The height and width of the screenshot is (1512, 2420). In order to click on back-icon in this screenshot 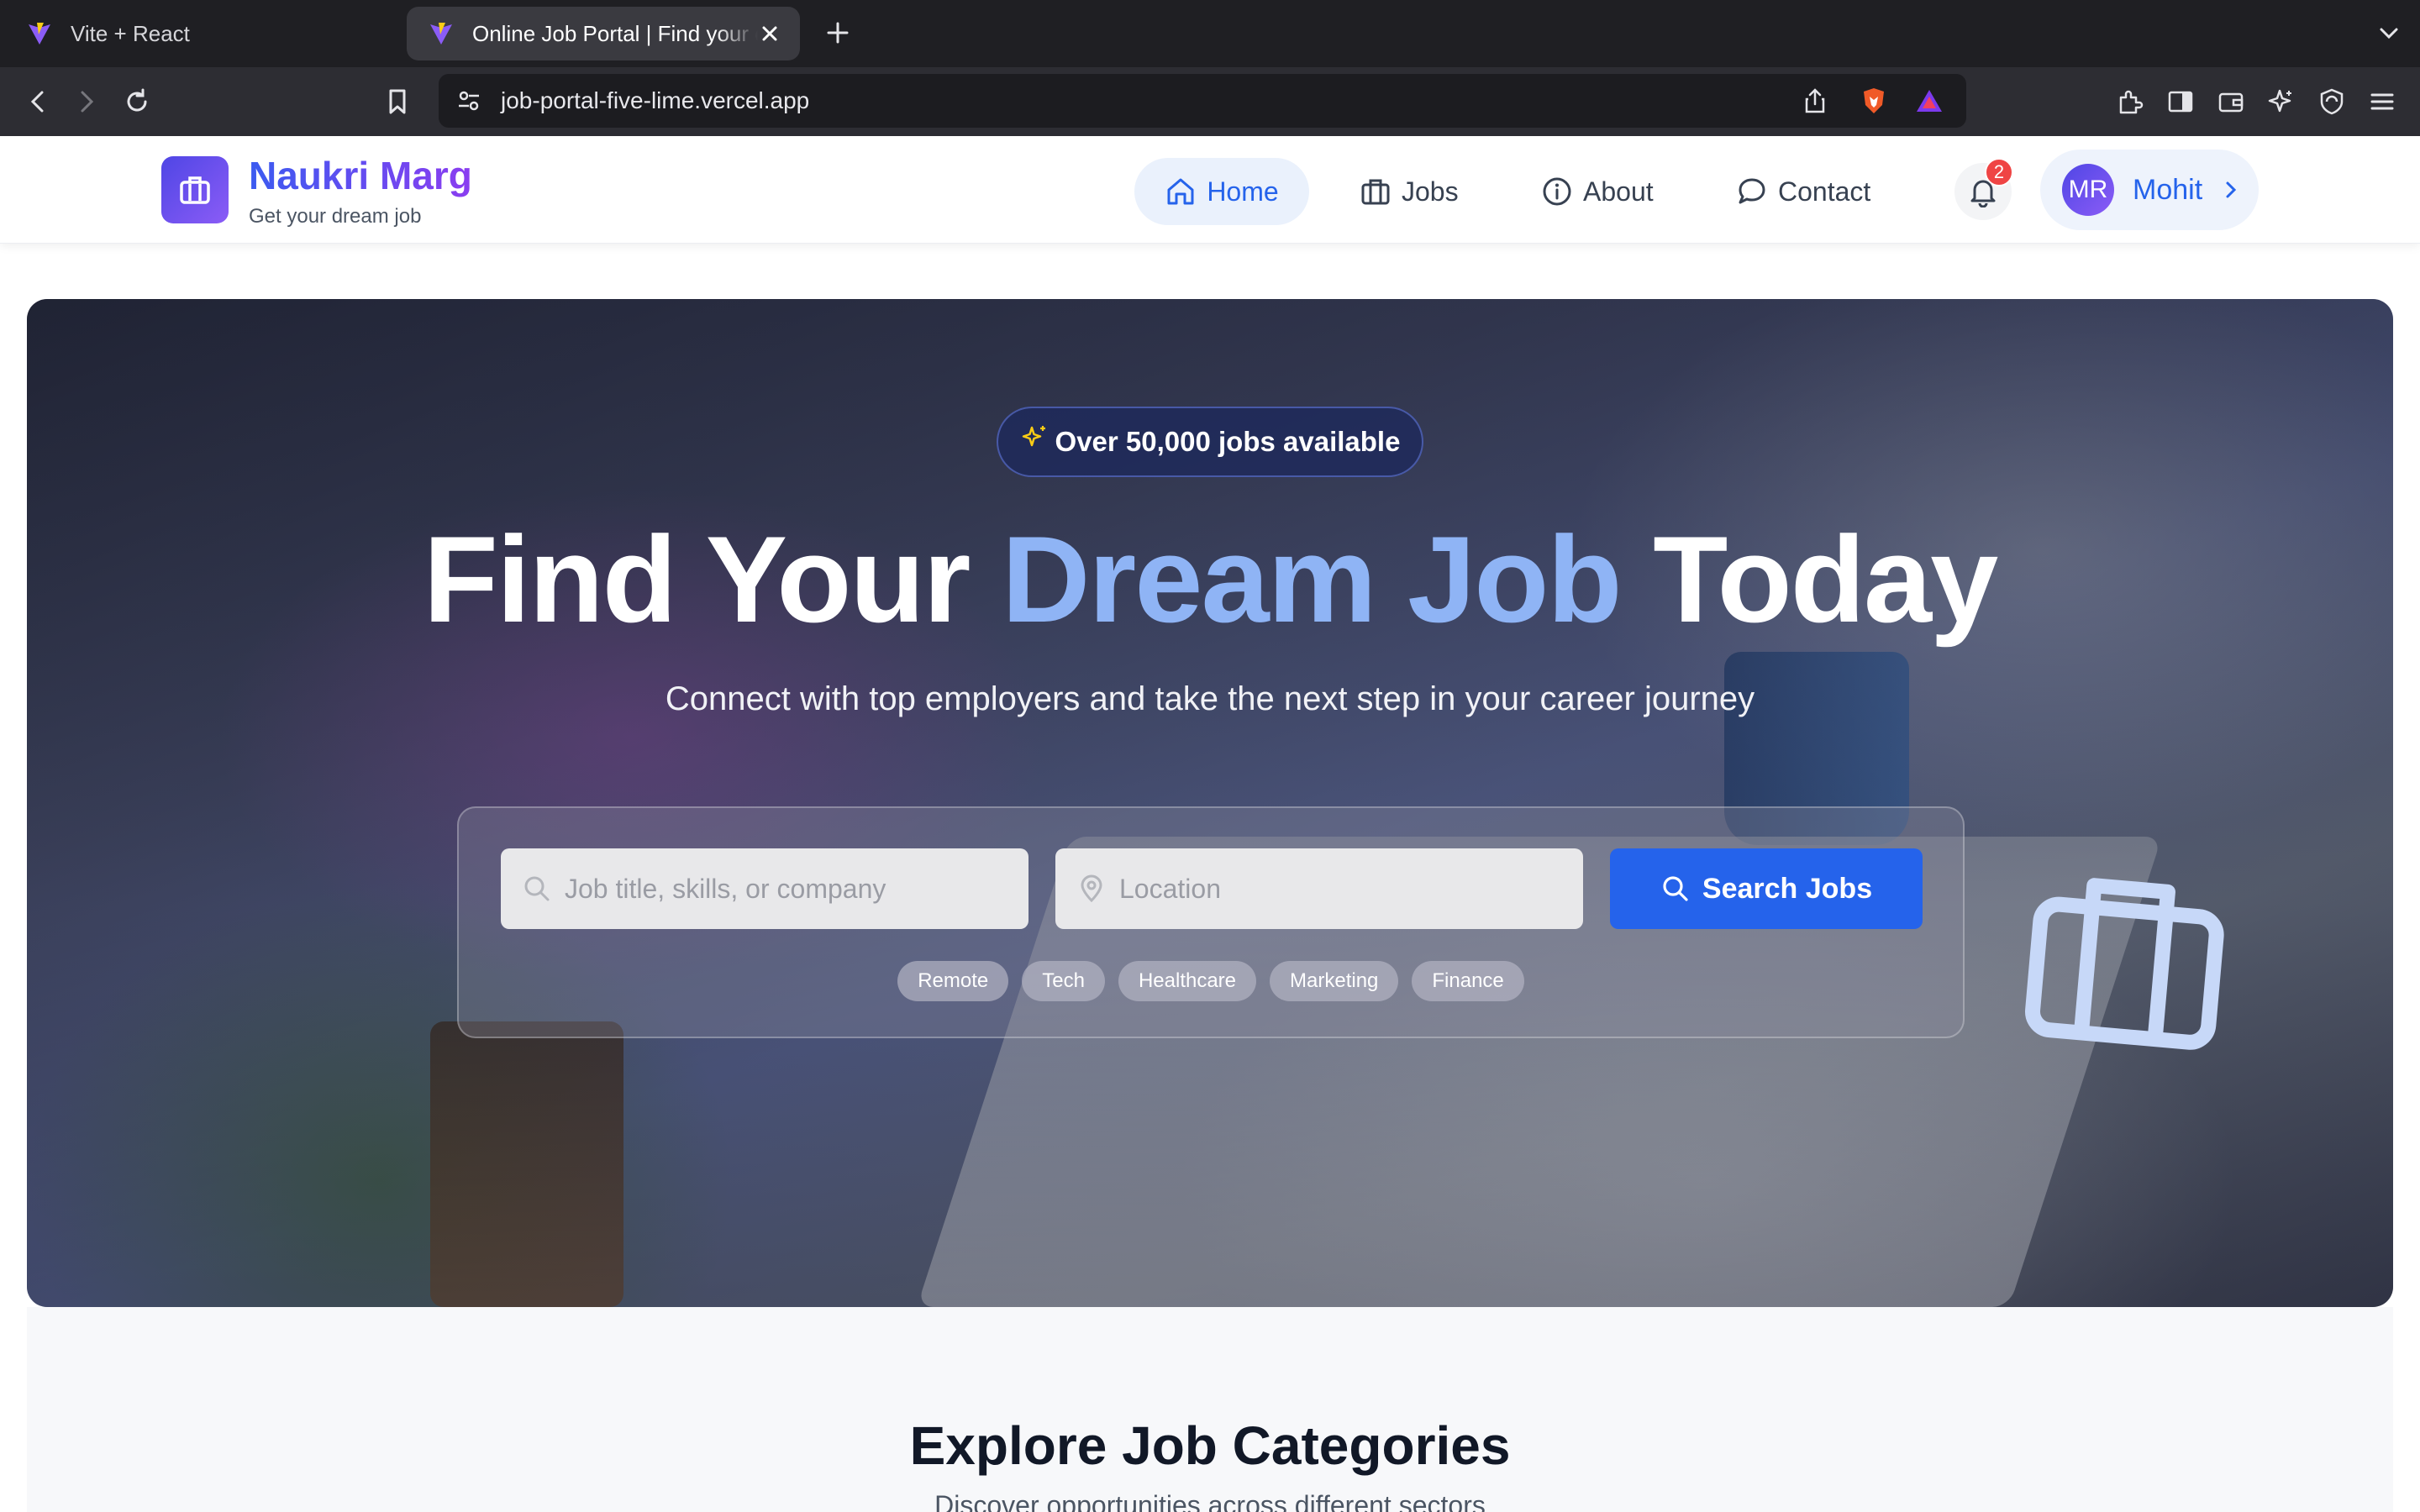, I will do `click(38, 102)`.